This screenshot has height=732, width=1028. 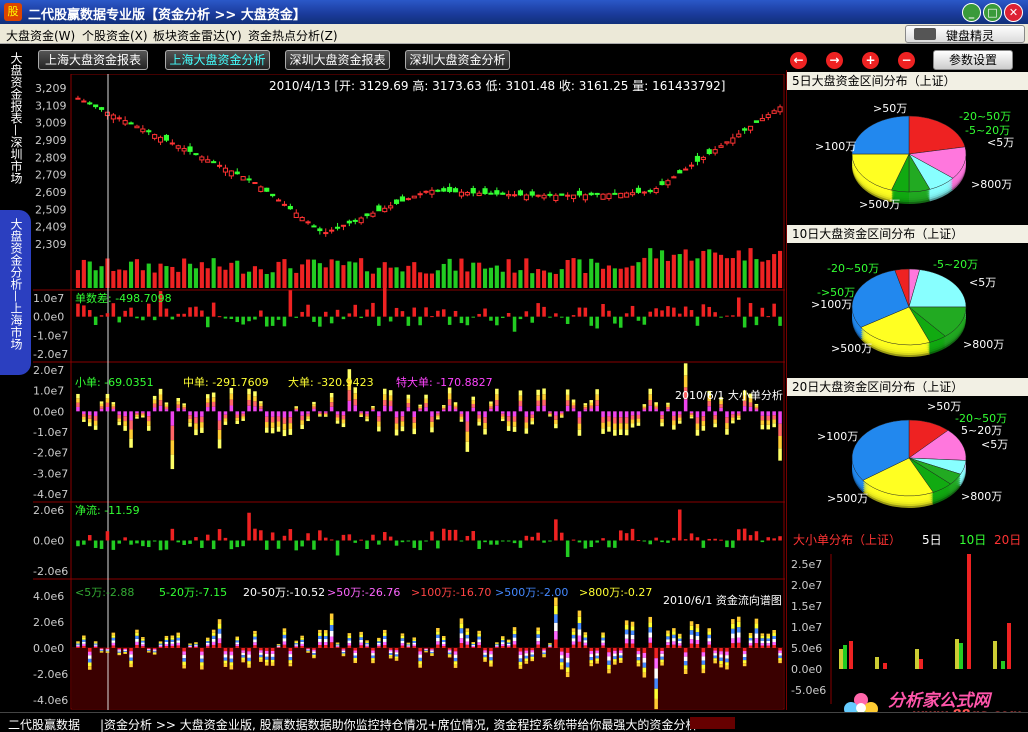 I want to click on dist-y-tick: 2.0e7, so click(x=806, y=585).